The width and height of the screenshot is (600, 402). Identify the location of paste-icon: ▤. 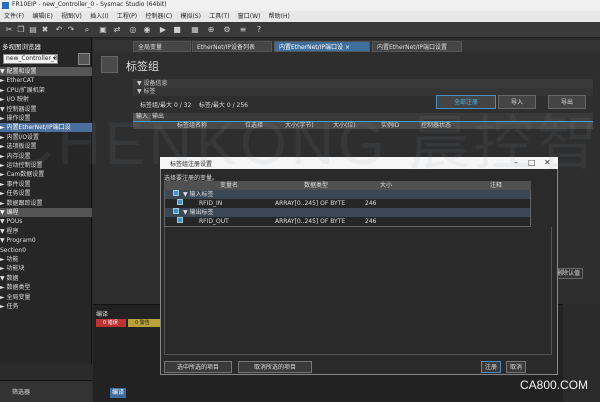
(33, 30).